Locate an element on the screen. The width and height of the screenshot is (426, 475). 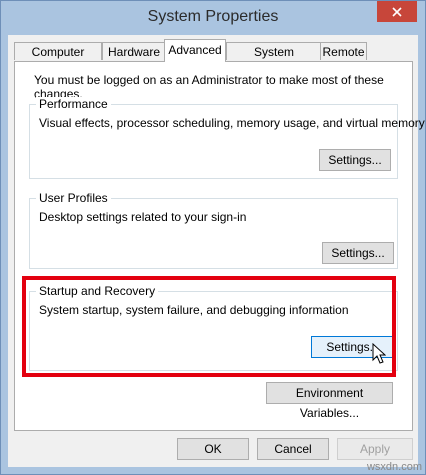
tab-remote: Remote is located at coordinates (343, 51).